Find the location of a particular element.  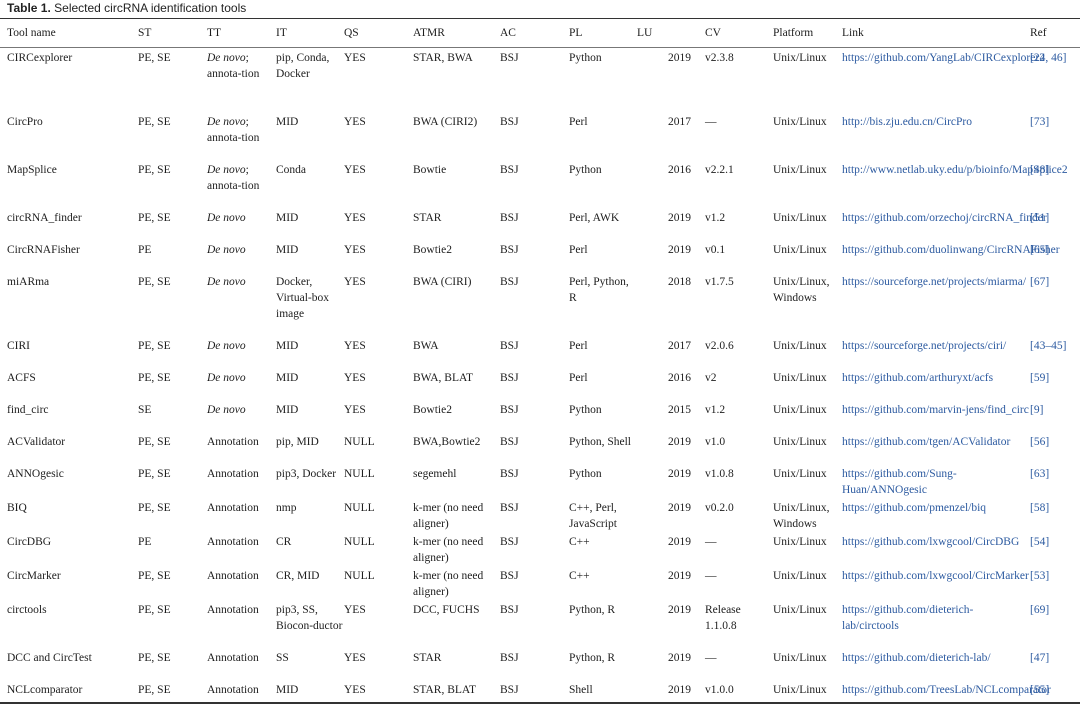

cell-cv: v1.0.8 is located at coordinates (719, 473).